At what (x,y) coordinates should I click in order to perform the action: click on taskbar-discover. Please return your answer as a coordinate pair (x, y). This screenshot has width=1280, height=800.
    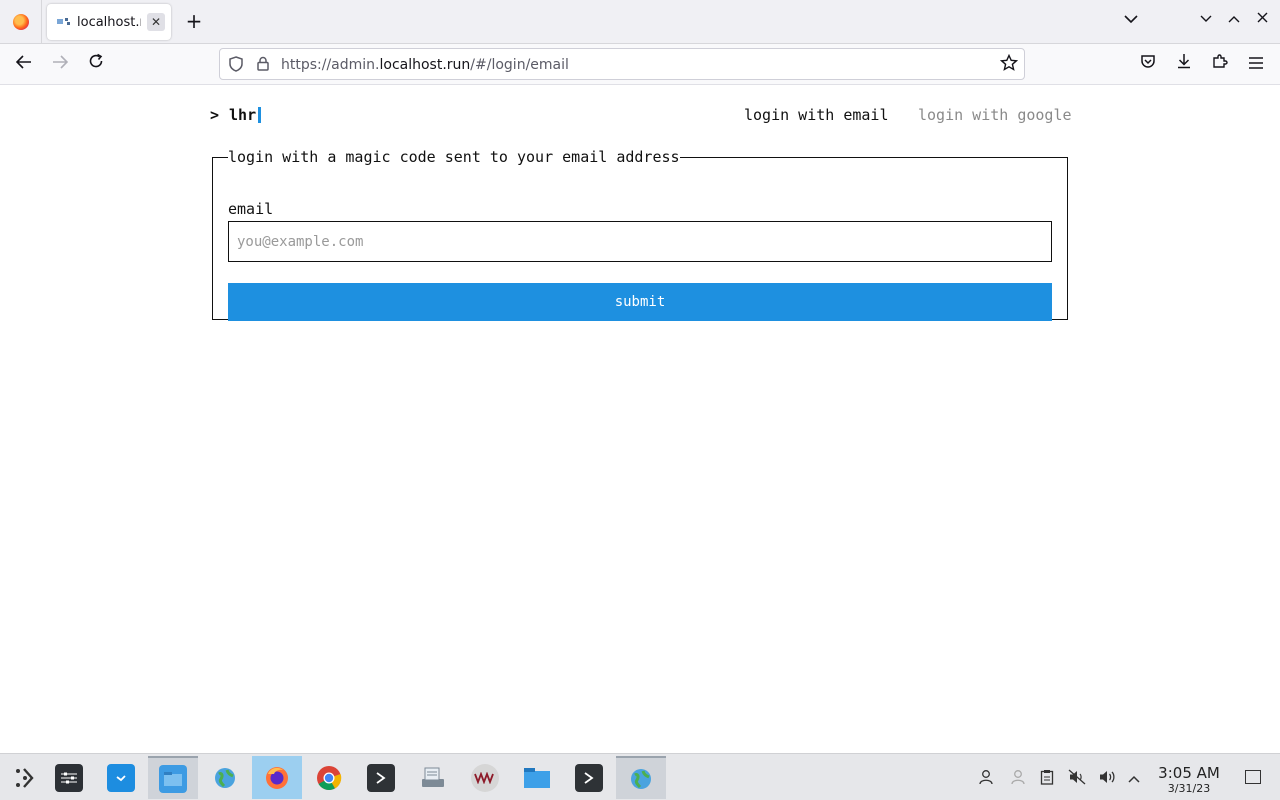
    Looking at the image, I should click on (121, 777).